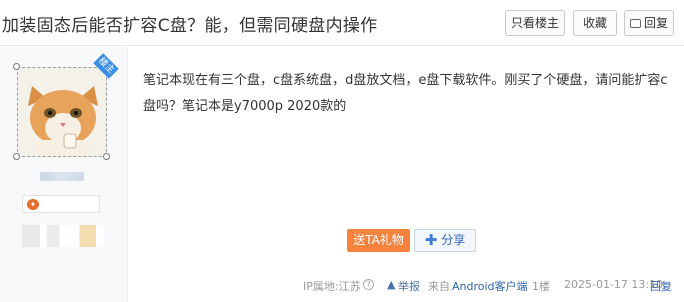 The width and height of the screenshot is (684, 302). What do you see at coordinates (535, 23) in the screenshot?
I see `only-view-op-button: 只看楼主` at bounding box center [535, 23].